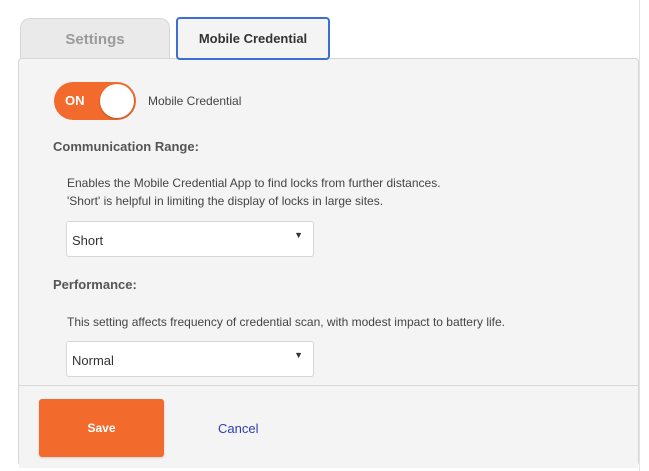 This screenshot has width=649, height=471. What do you see at coordinates (639, 235) in the screenshot?
I see `window-edge` at bounding box center [639, 235].